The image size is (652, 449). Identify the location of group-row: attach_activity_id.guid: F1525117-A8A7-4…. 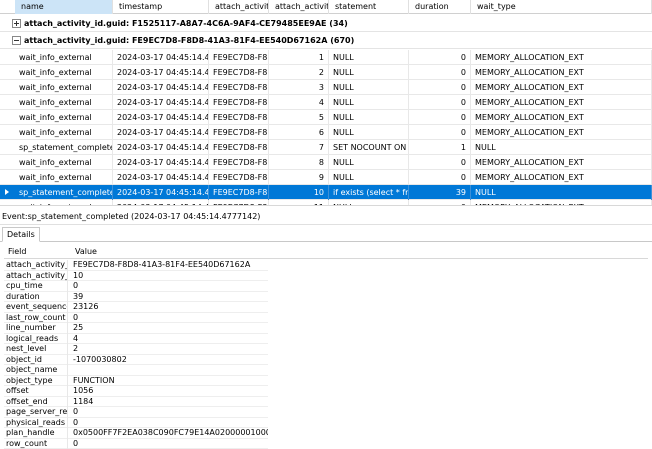
(326, 23).